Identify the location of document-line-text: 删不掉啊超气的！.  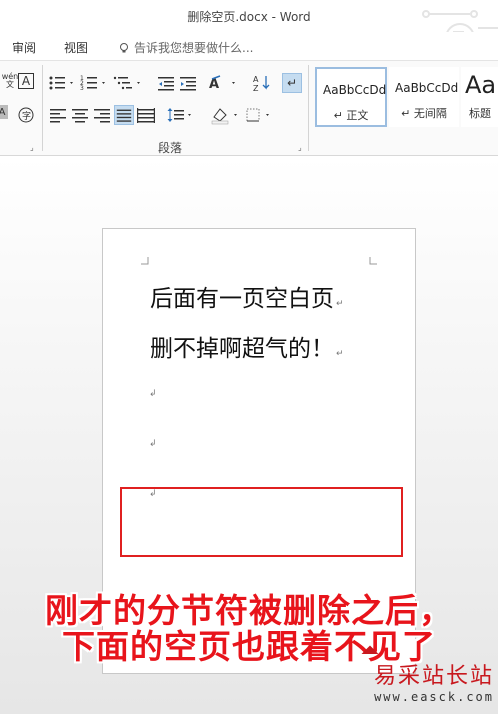
(242, 349).